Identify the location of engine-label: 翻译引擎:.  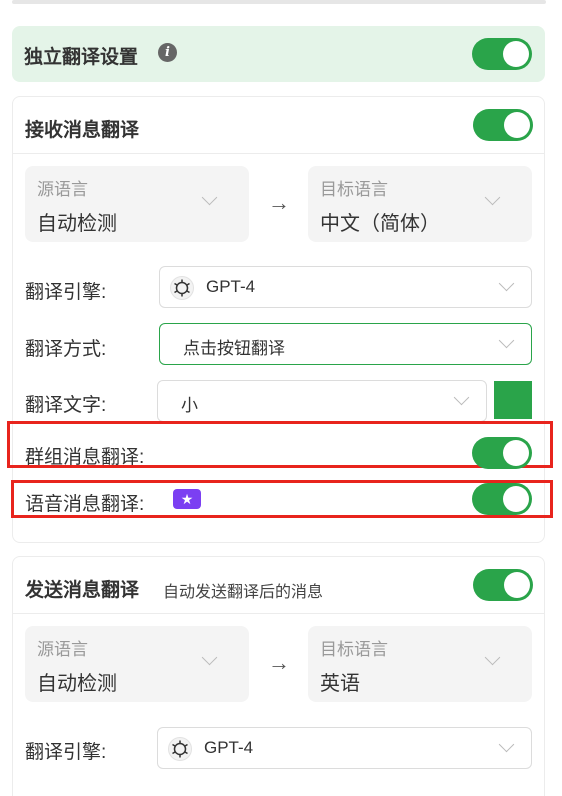
(66, 292).